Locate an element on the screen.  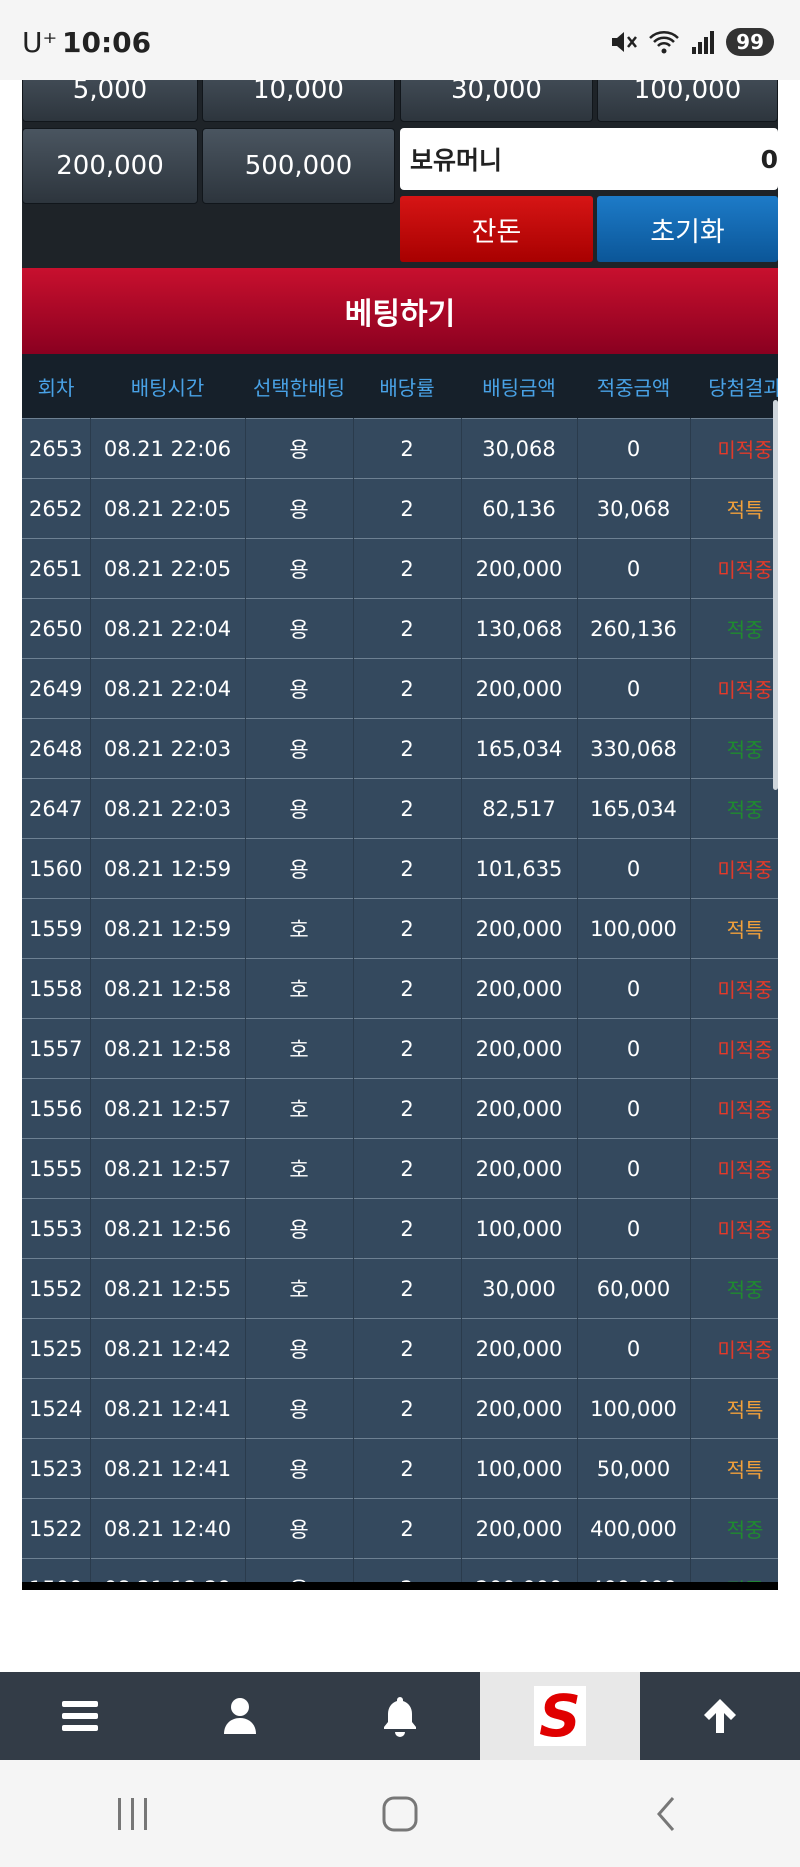
table-row: 1523 08.21 12:41 용 2 100,000 50,000 적특 is located at coordinates (400, 1468).